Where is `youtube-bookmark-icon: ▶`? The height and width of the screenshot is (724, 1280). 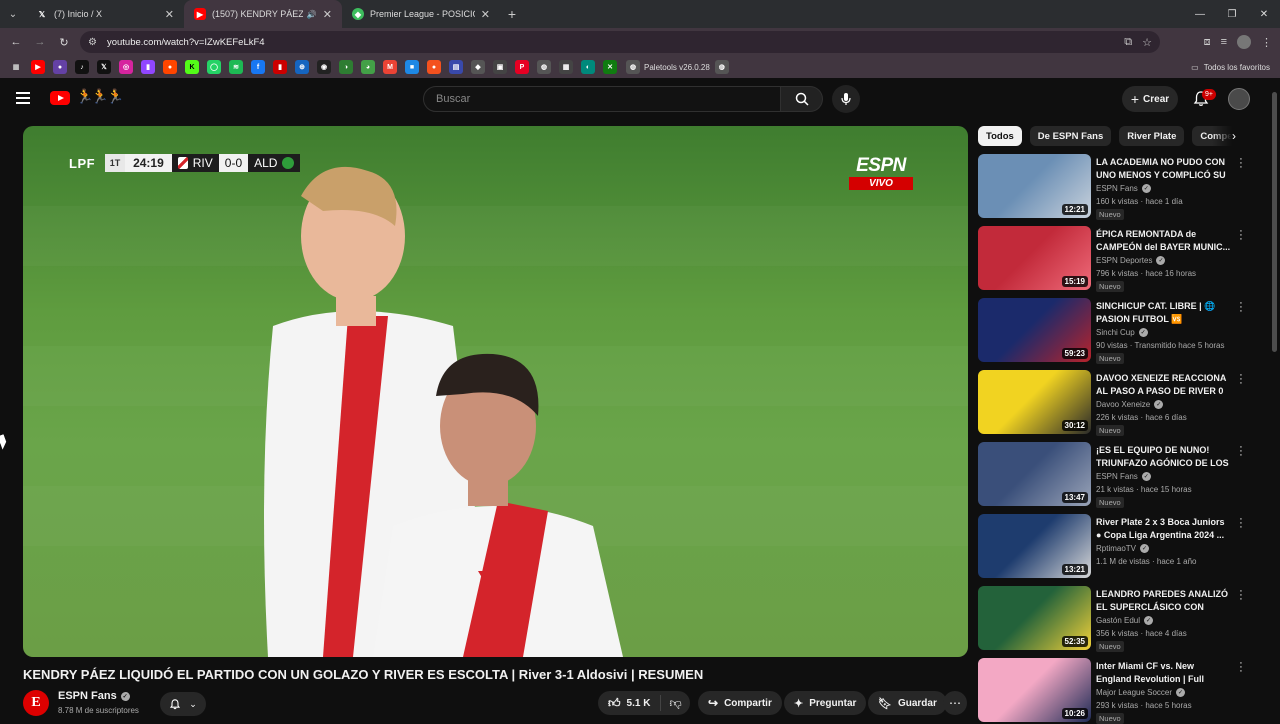
youtube-bookmark-icon: ▶ is located at coordinates (38, 67).